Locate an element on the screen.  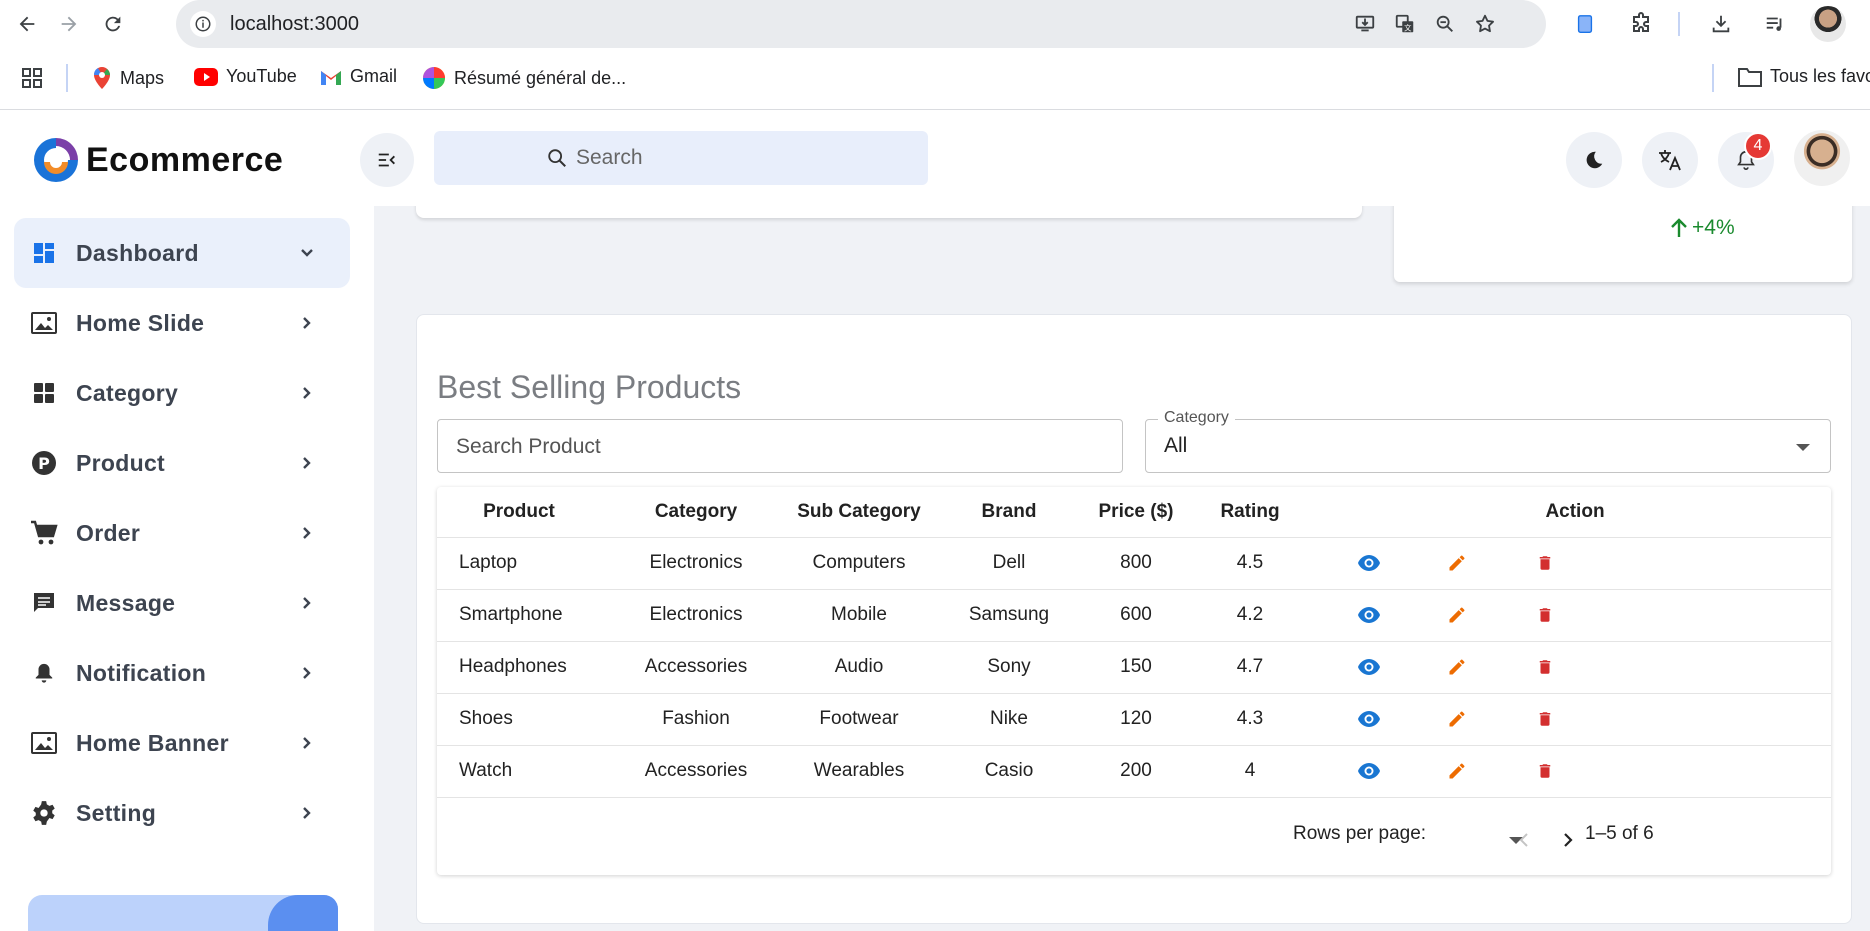
cell-sub-category: Mobile is located at coordinates (859, 615).